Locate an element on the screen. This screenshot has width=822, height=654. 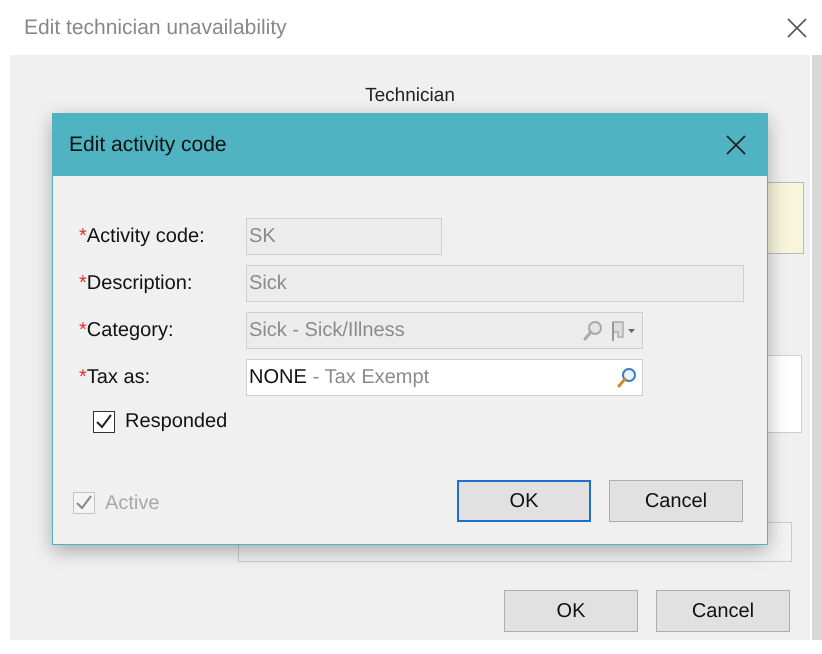
field-label: *Tax as: is located at coordinates (115, 377).